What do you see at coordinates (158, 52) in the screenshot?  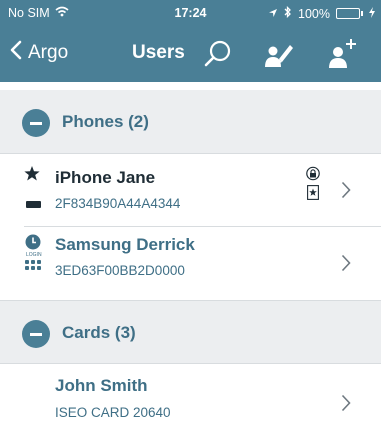 I see `page-title: Users` at bounding box center [158, 52].